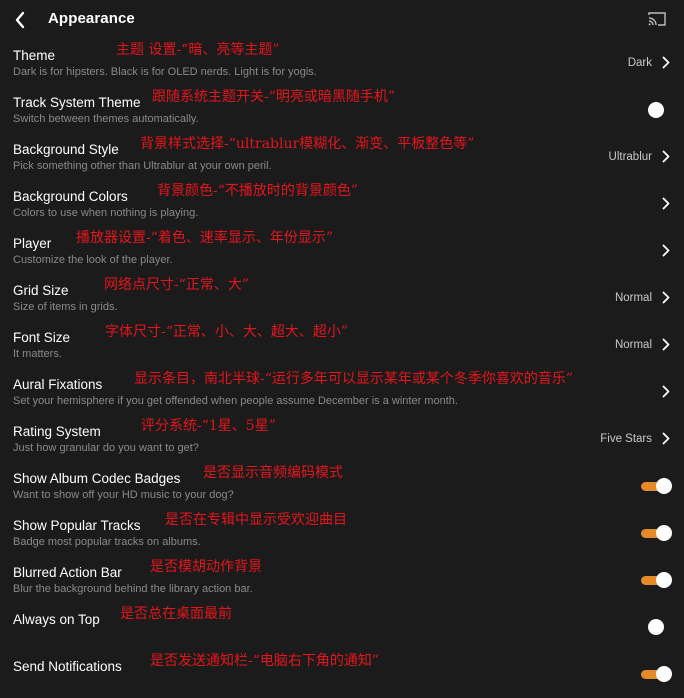 This screenshot has width=684, height=698. Describe the element at coordinates (58, 384) in the screenshot. I see `setting-label: Aural Fixations` at that location.